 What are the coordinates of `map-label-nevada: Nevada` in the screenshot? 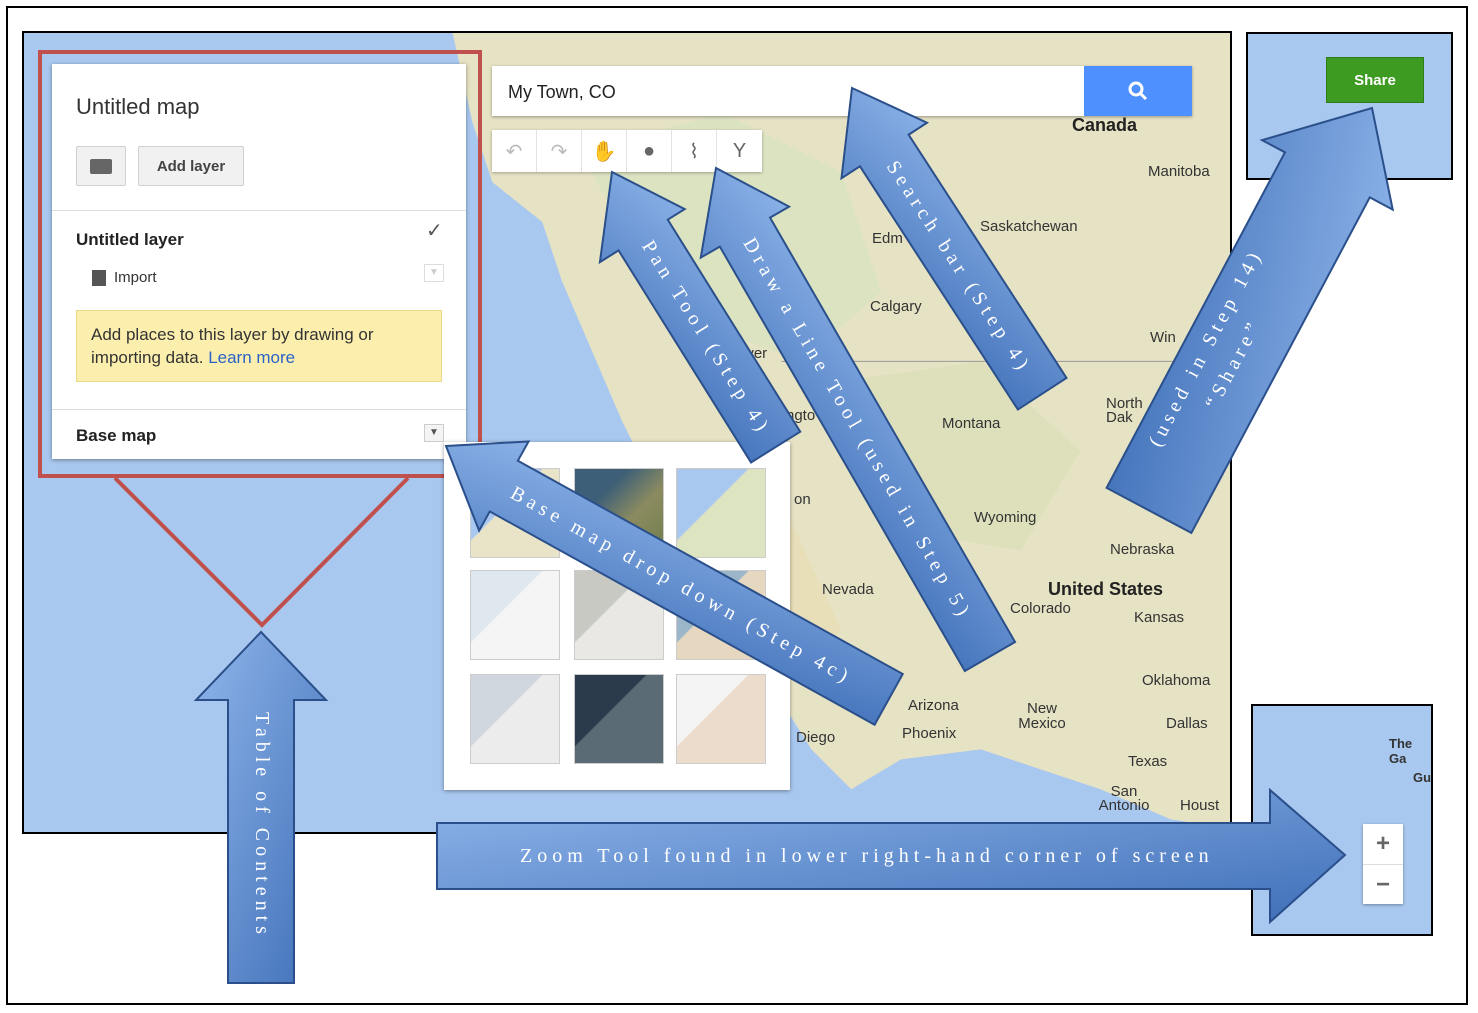 It's located at (848, 589).